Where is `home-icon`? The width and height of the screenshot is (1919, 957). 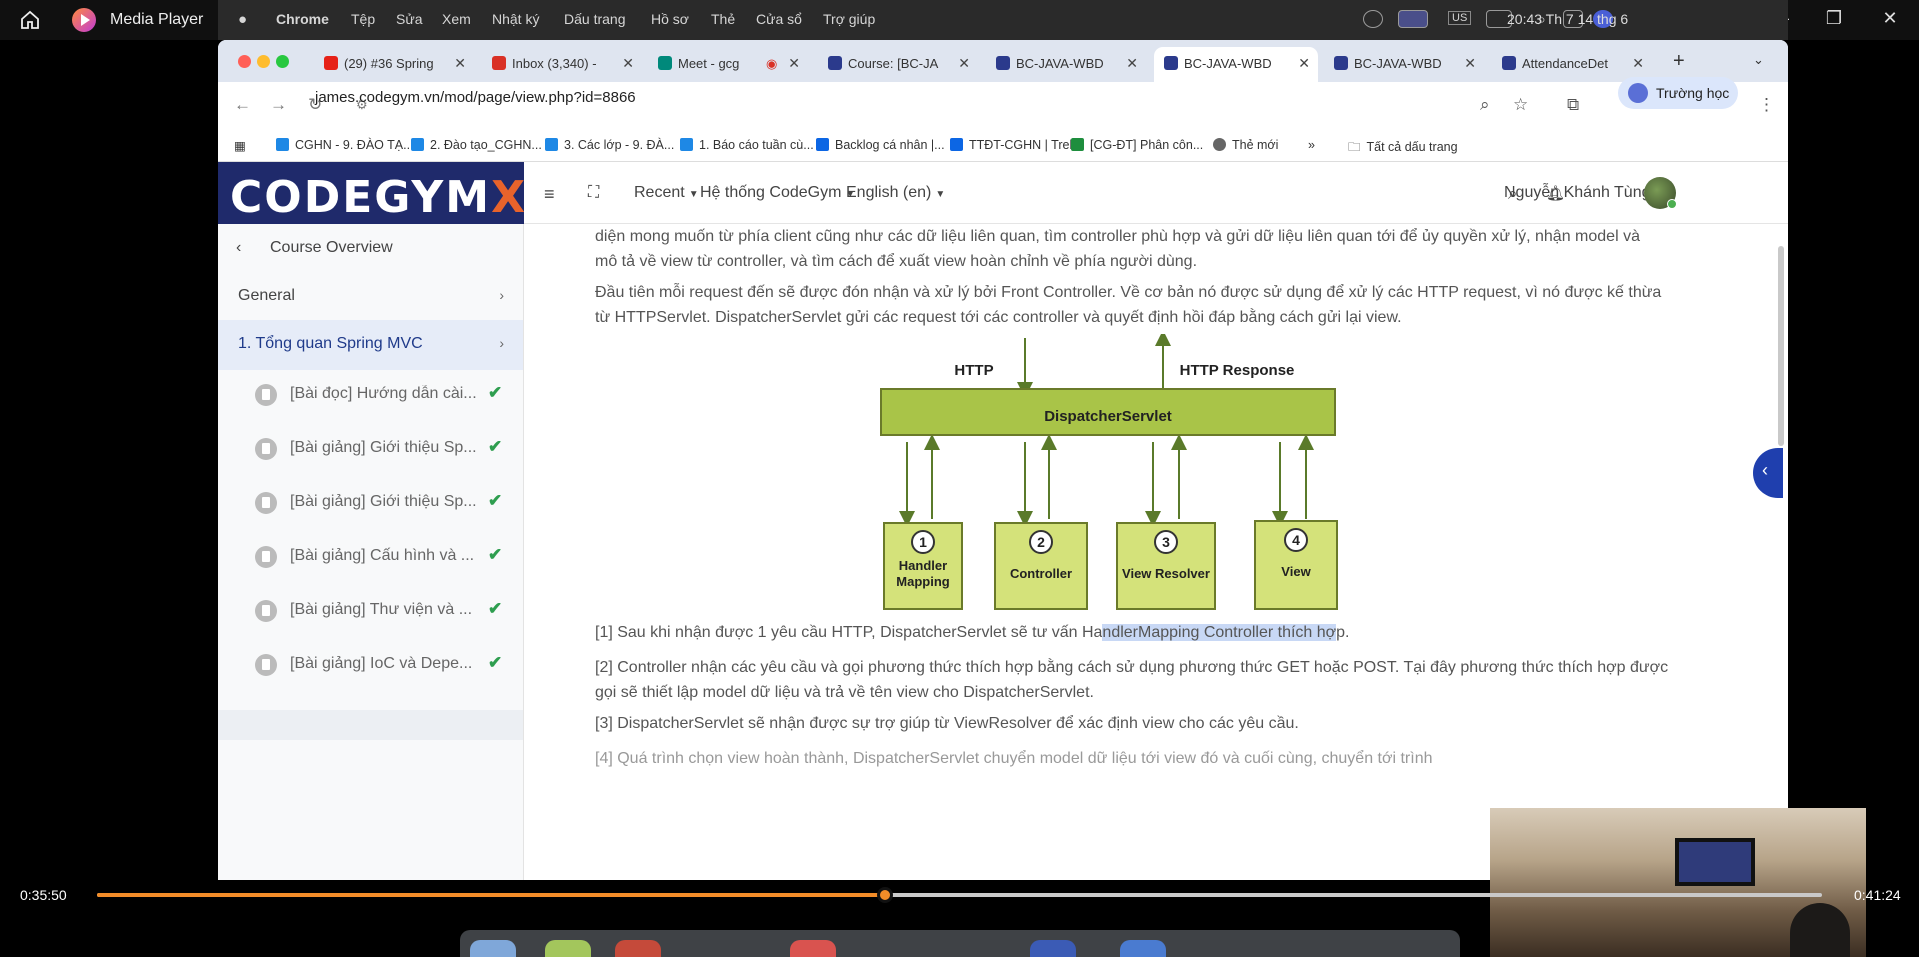 home-icon is located at coordinates (30, 20).